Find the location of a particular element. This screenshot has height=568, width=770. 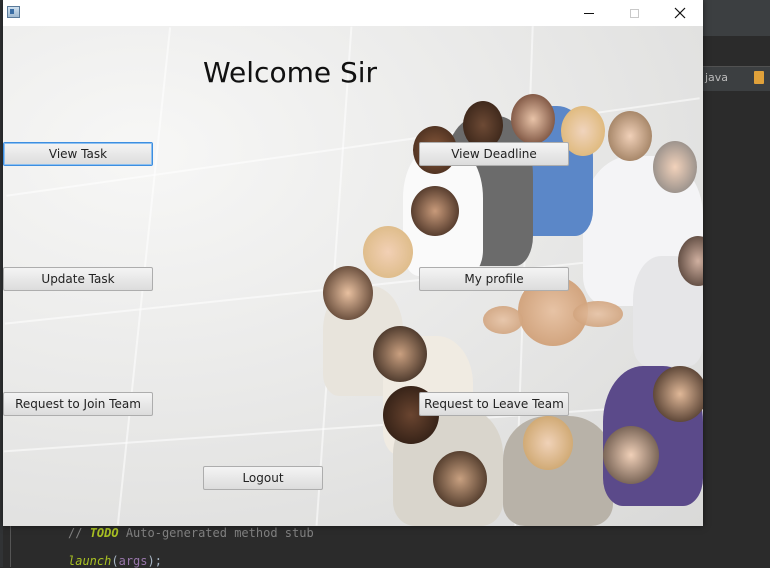

view-task-button: View Task is located at coordinates (78, 154).